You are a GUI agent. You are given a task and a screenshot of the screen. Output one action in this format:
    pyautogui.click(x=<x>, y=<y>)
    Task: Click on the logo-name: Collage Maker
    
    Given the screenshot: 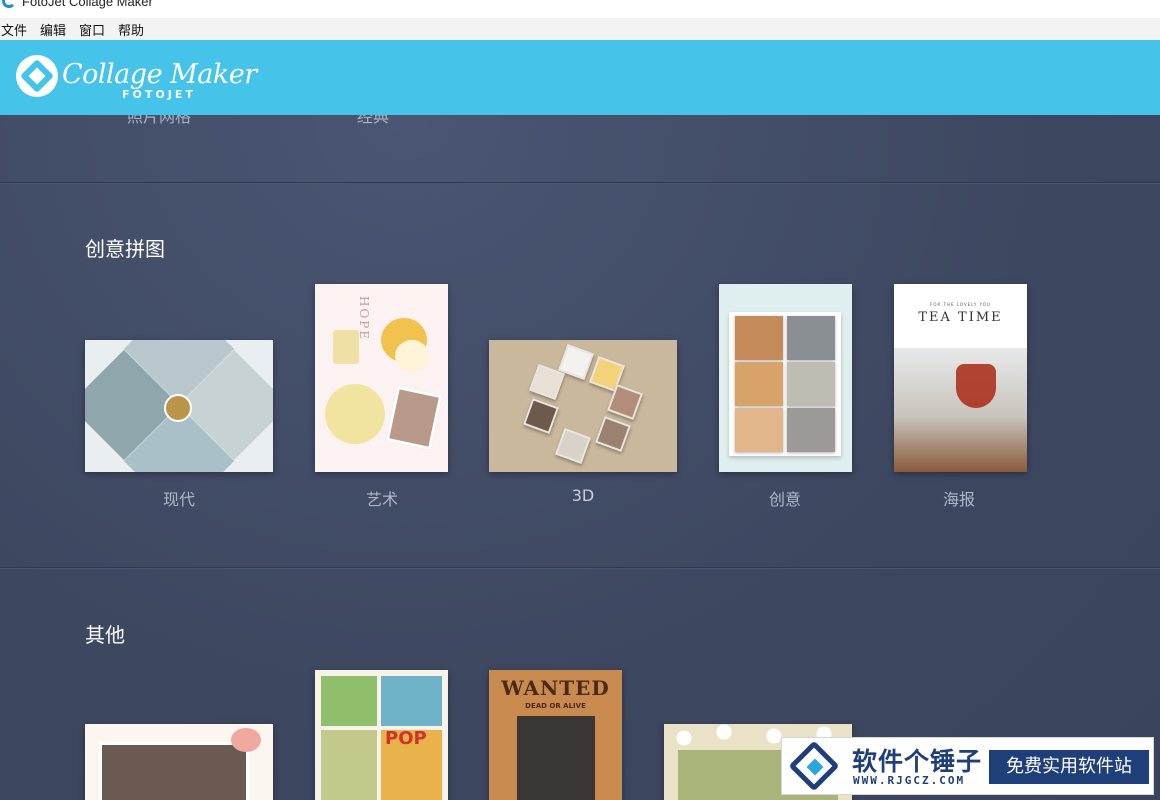 What is the action you would take?
    pyautogui.click(x=159, y=74)
    